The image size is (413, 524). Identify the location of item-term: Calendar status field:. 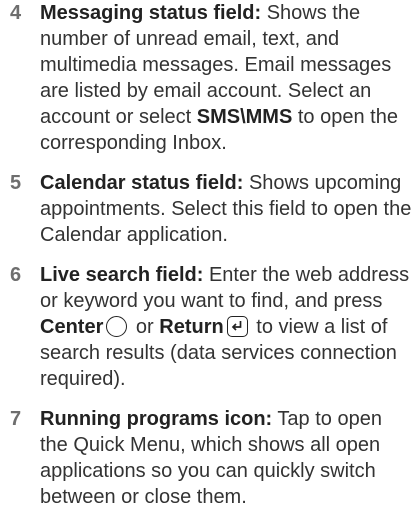
(142, 183).